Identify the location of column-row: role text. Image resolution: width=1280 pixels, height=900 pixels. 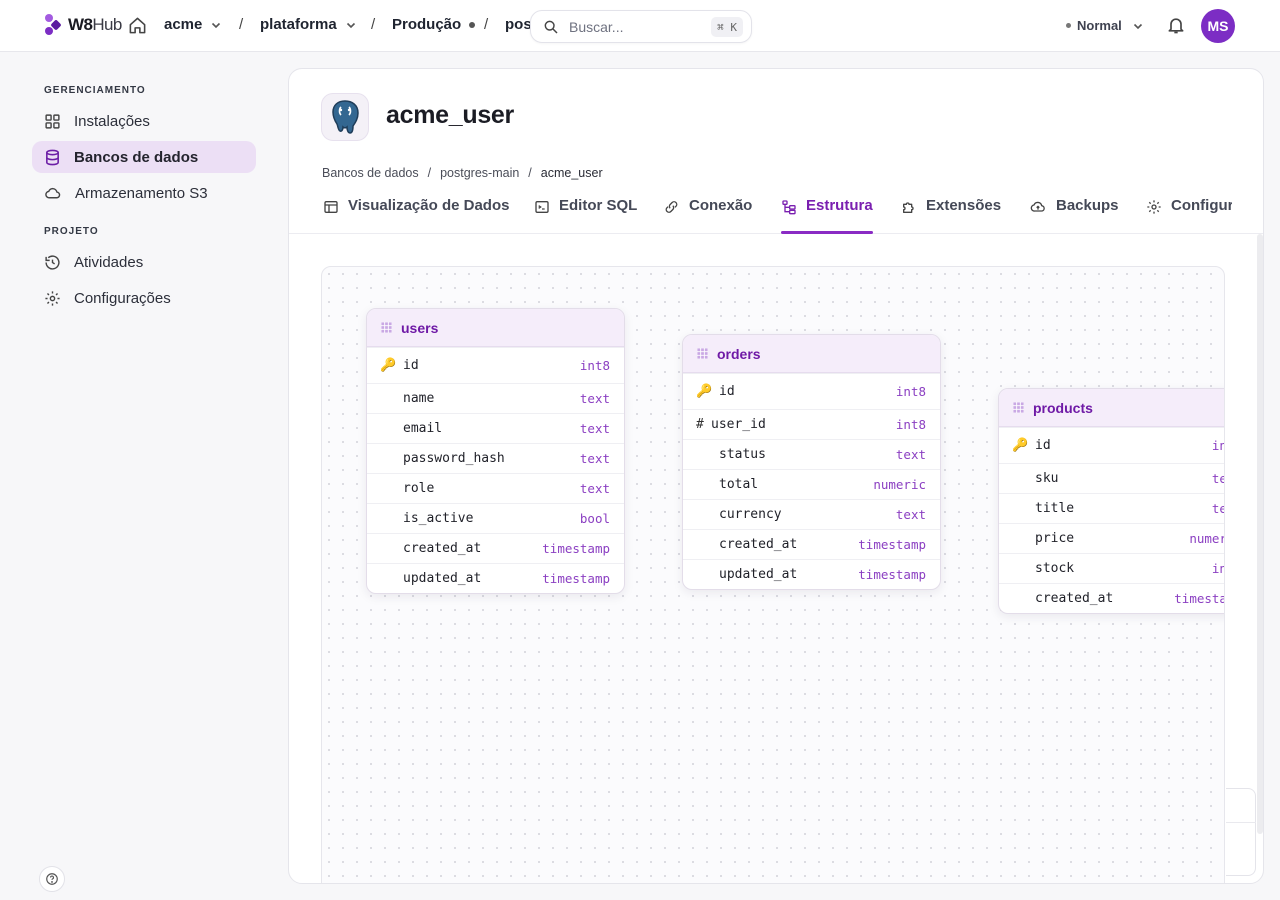
(495, 488).